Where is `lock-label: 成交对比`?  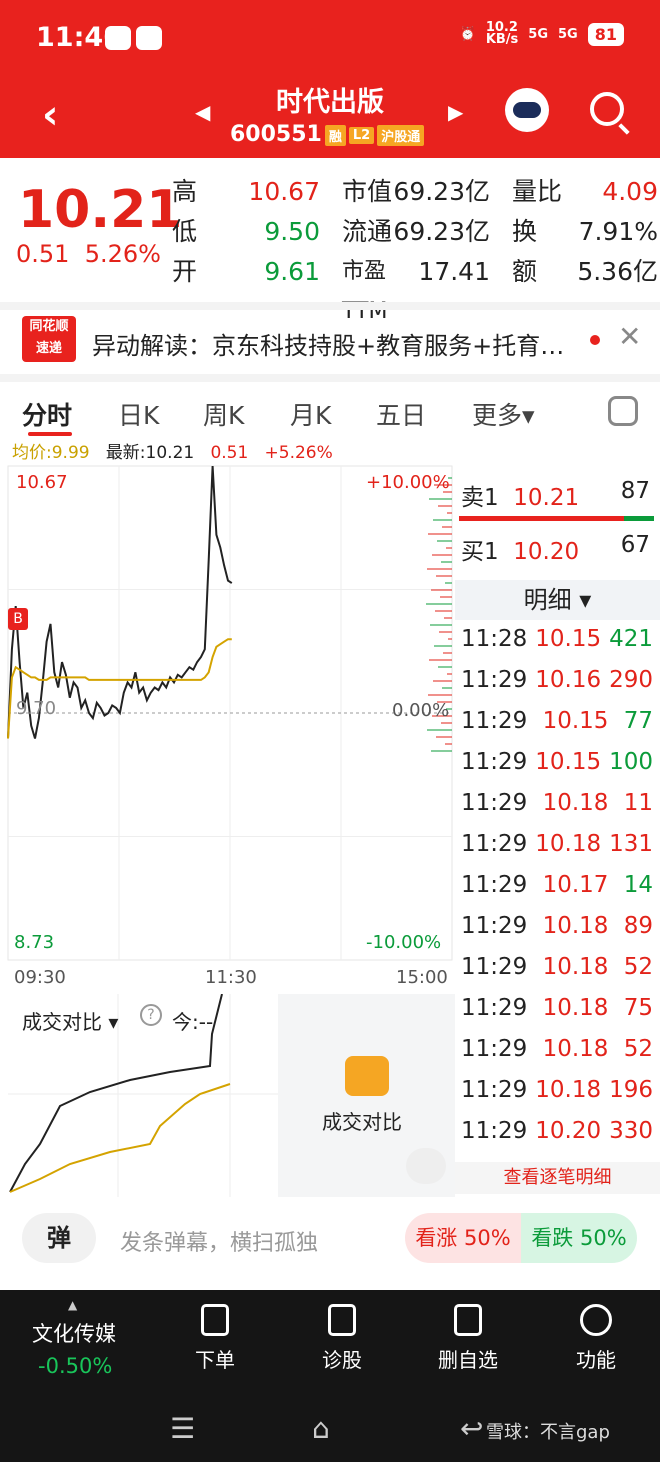 lock-label: 成交对比 is located at coordinates (362, 1120).